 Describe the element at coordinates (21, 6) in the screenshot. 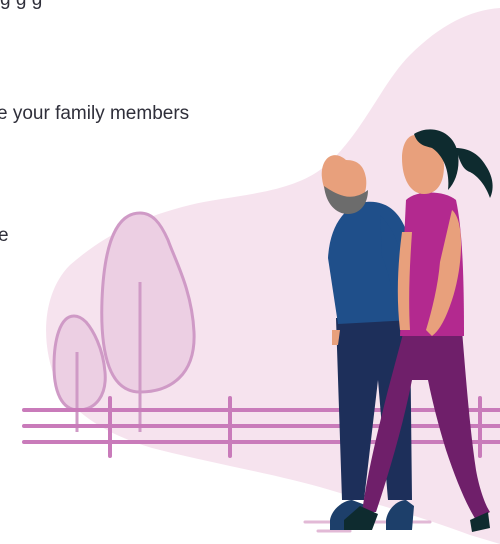

I see `text-line-1: g g g` at that location.